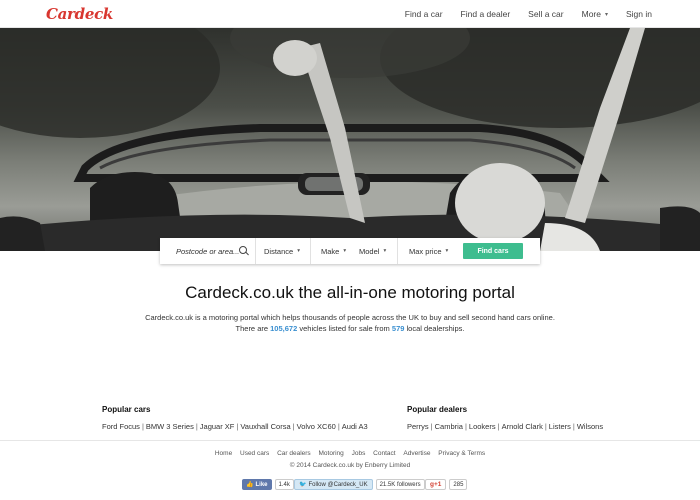  I want to click on max-price-label: Max price, so click(425, 251).